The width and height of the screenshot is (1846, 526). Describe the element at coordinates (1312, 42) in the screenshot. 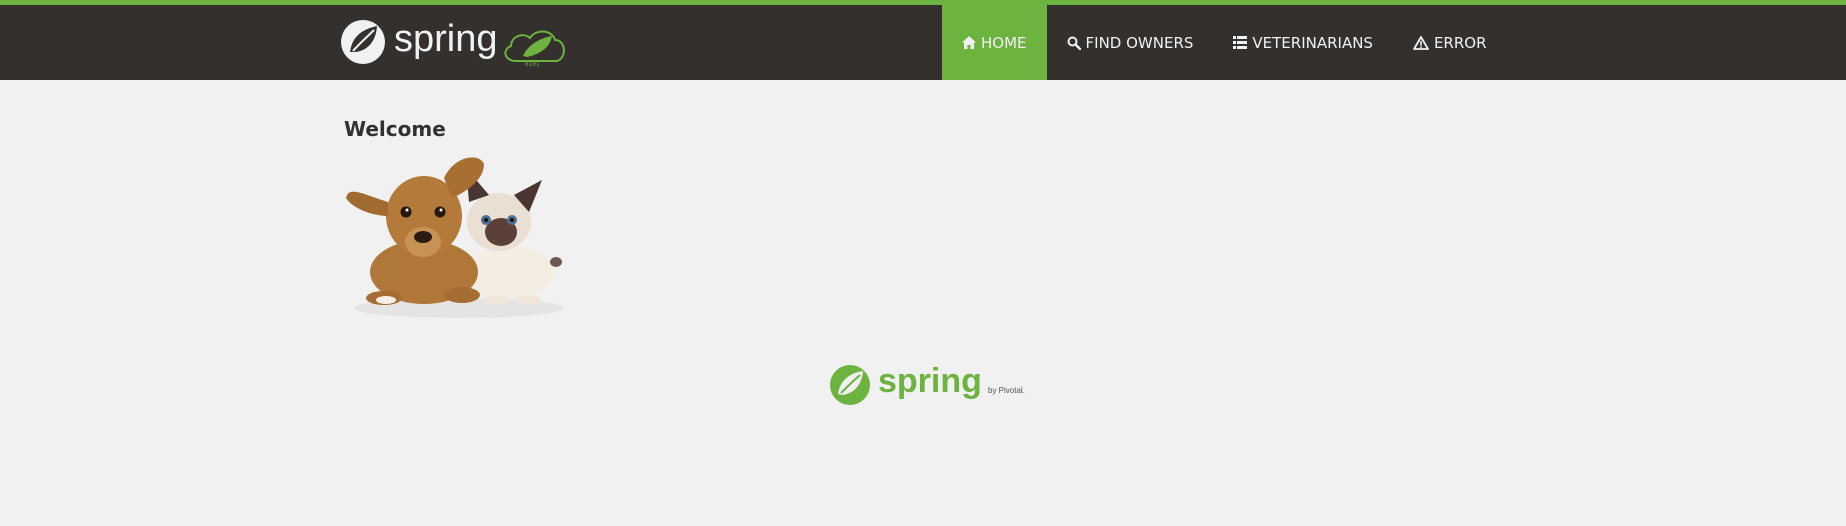

I see `nav-item-veterinarians-label: Veterinarians` at that location.